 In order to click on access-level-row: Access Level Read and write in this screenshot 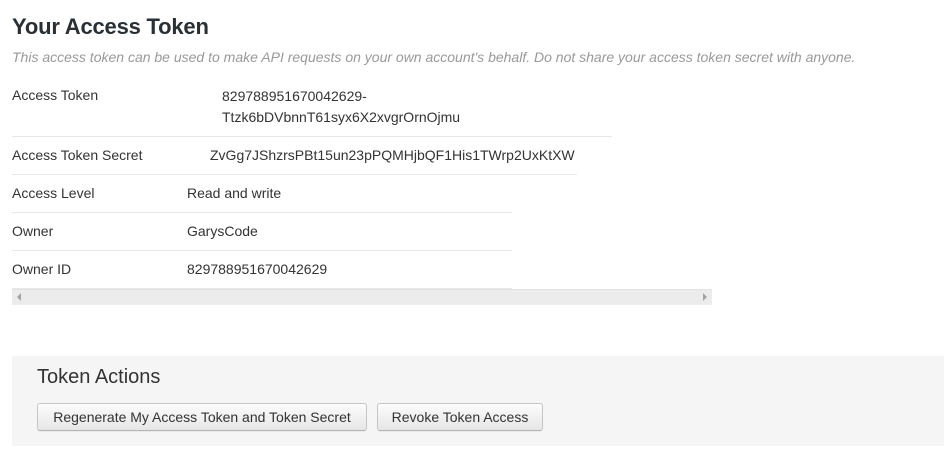, I will do `click(262, 194)`.